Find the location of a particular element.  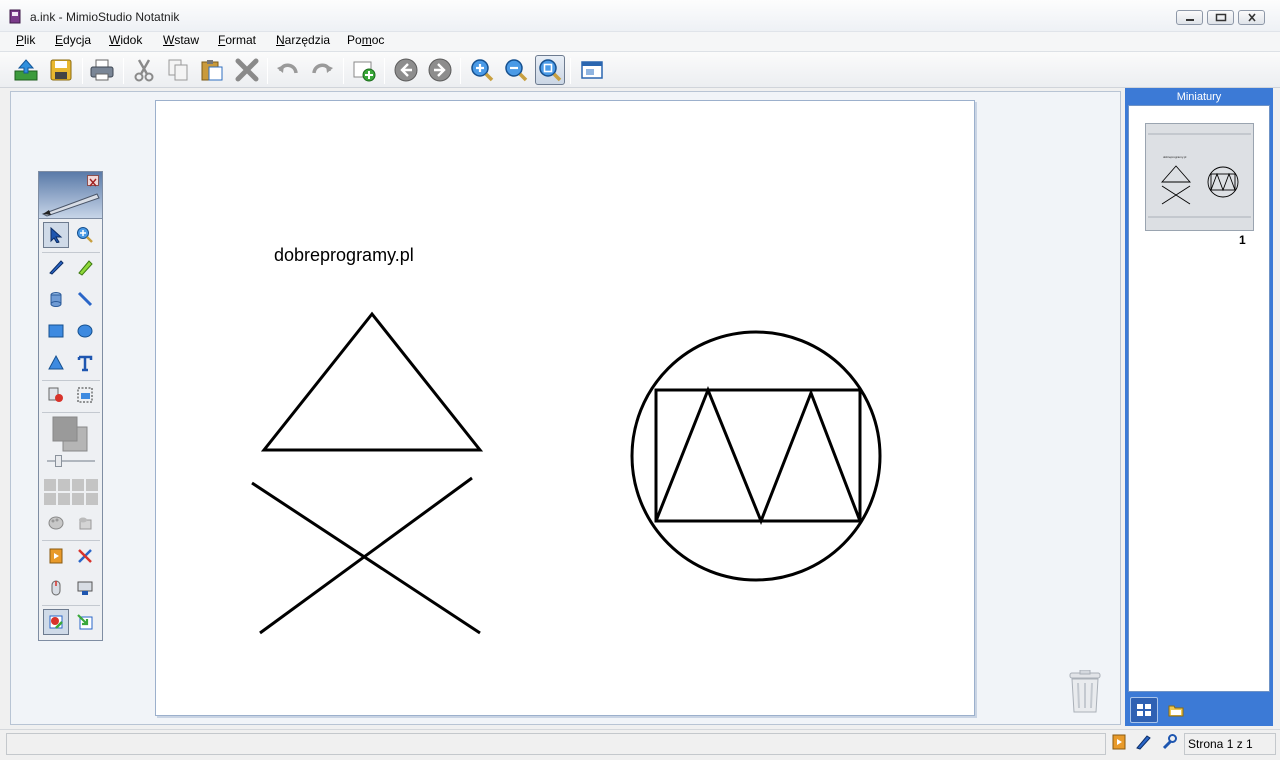

slider-thumb is located at coordinates (58, 461).